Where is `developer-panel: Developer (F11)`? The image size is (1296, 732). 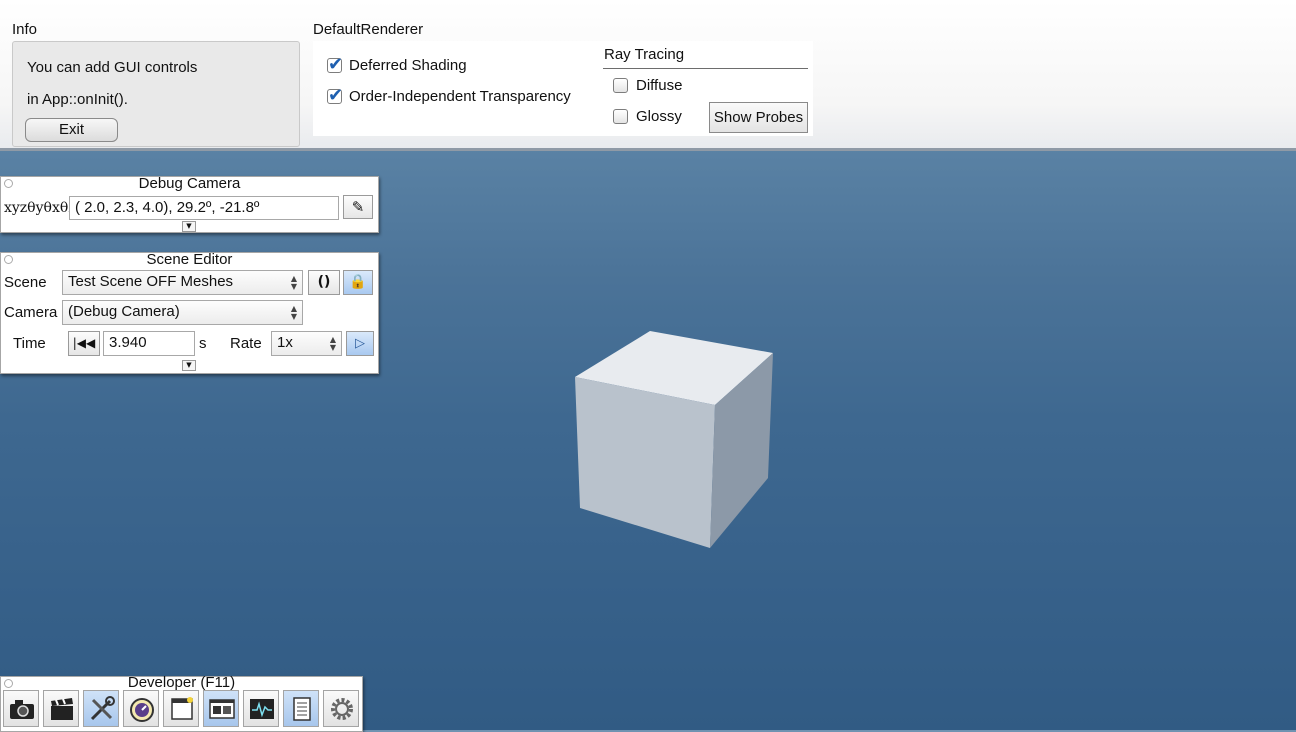
developer-panel: Developer (F11) is located at coordinates (181, 703).